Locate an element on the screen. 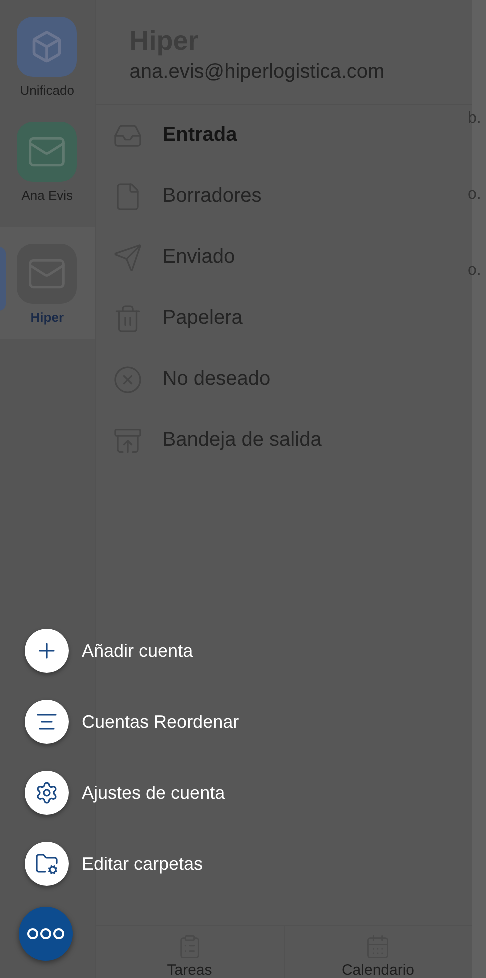  account-item: Hiper is located at coordinates (47, 283).